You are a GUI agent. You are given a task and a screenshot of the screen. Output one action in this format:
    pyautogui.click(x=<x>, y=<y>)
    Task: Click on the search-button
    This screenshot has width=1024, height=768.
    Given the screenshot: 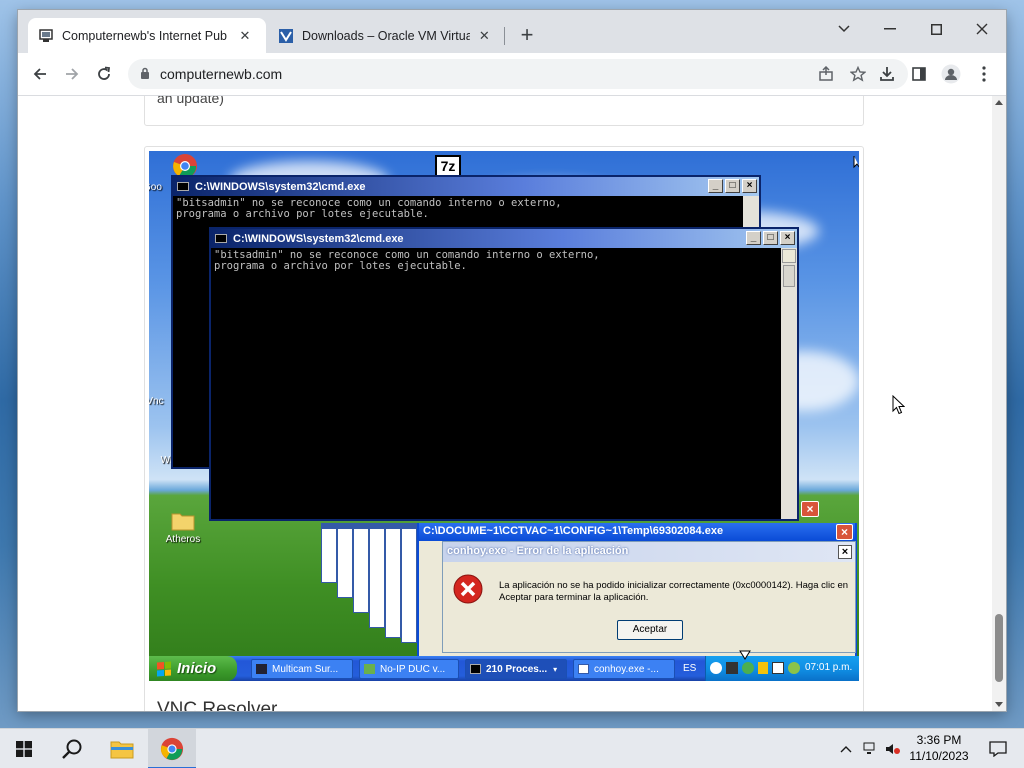 What is the action you would take?
    pyautogui.click(x=72, y=748)
    